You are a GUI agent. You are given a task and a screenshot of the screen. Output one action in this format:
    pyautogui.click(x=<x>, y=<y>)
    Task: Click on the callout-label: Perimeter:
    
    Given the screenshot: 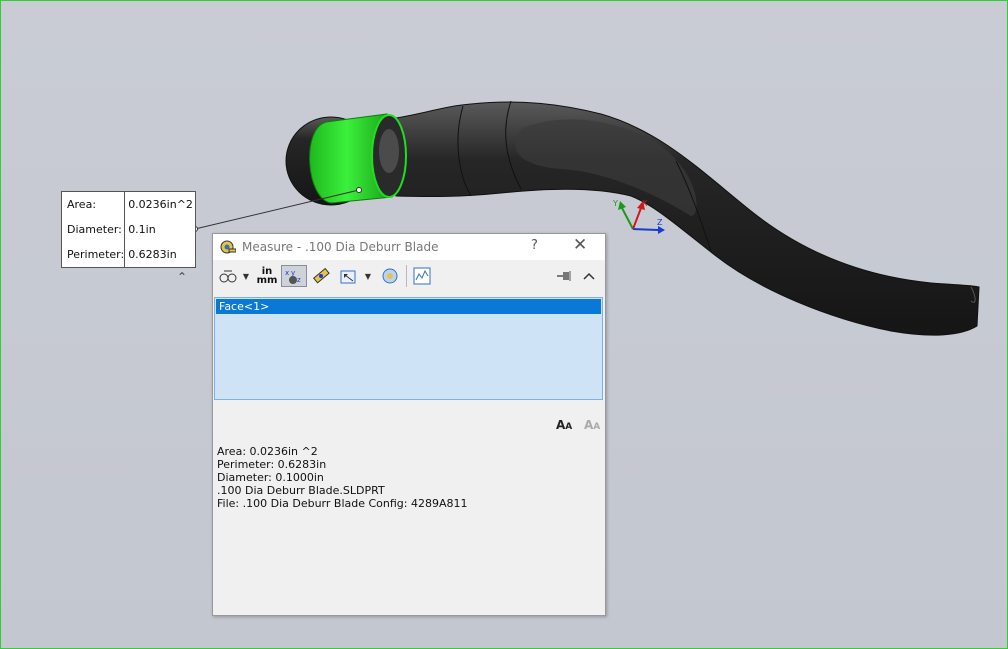 What is the action you would take?
    pyautogui.click(x=94, y=254)
    